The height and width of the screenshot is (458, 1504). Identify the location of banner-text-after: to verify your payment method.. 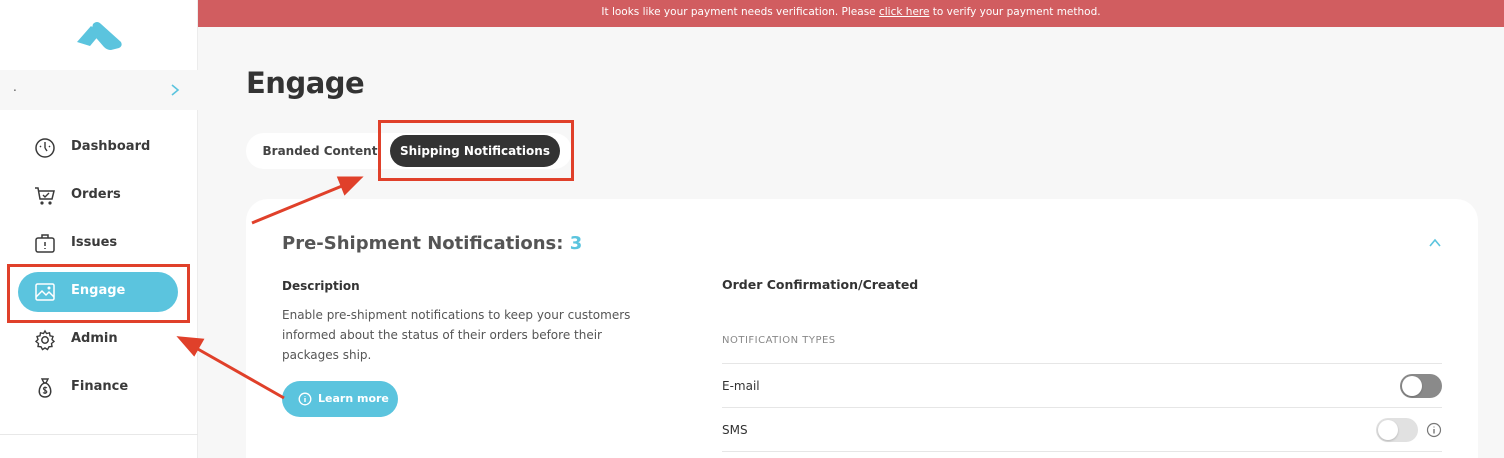
(1015, 12).